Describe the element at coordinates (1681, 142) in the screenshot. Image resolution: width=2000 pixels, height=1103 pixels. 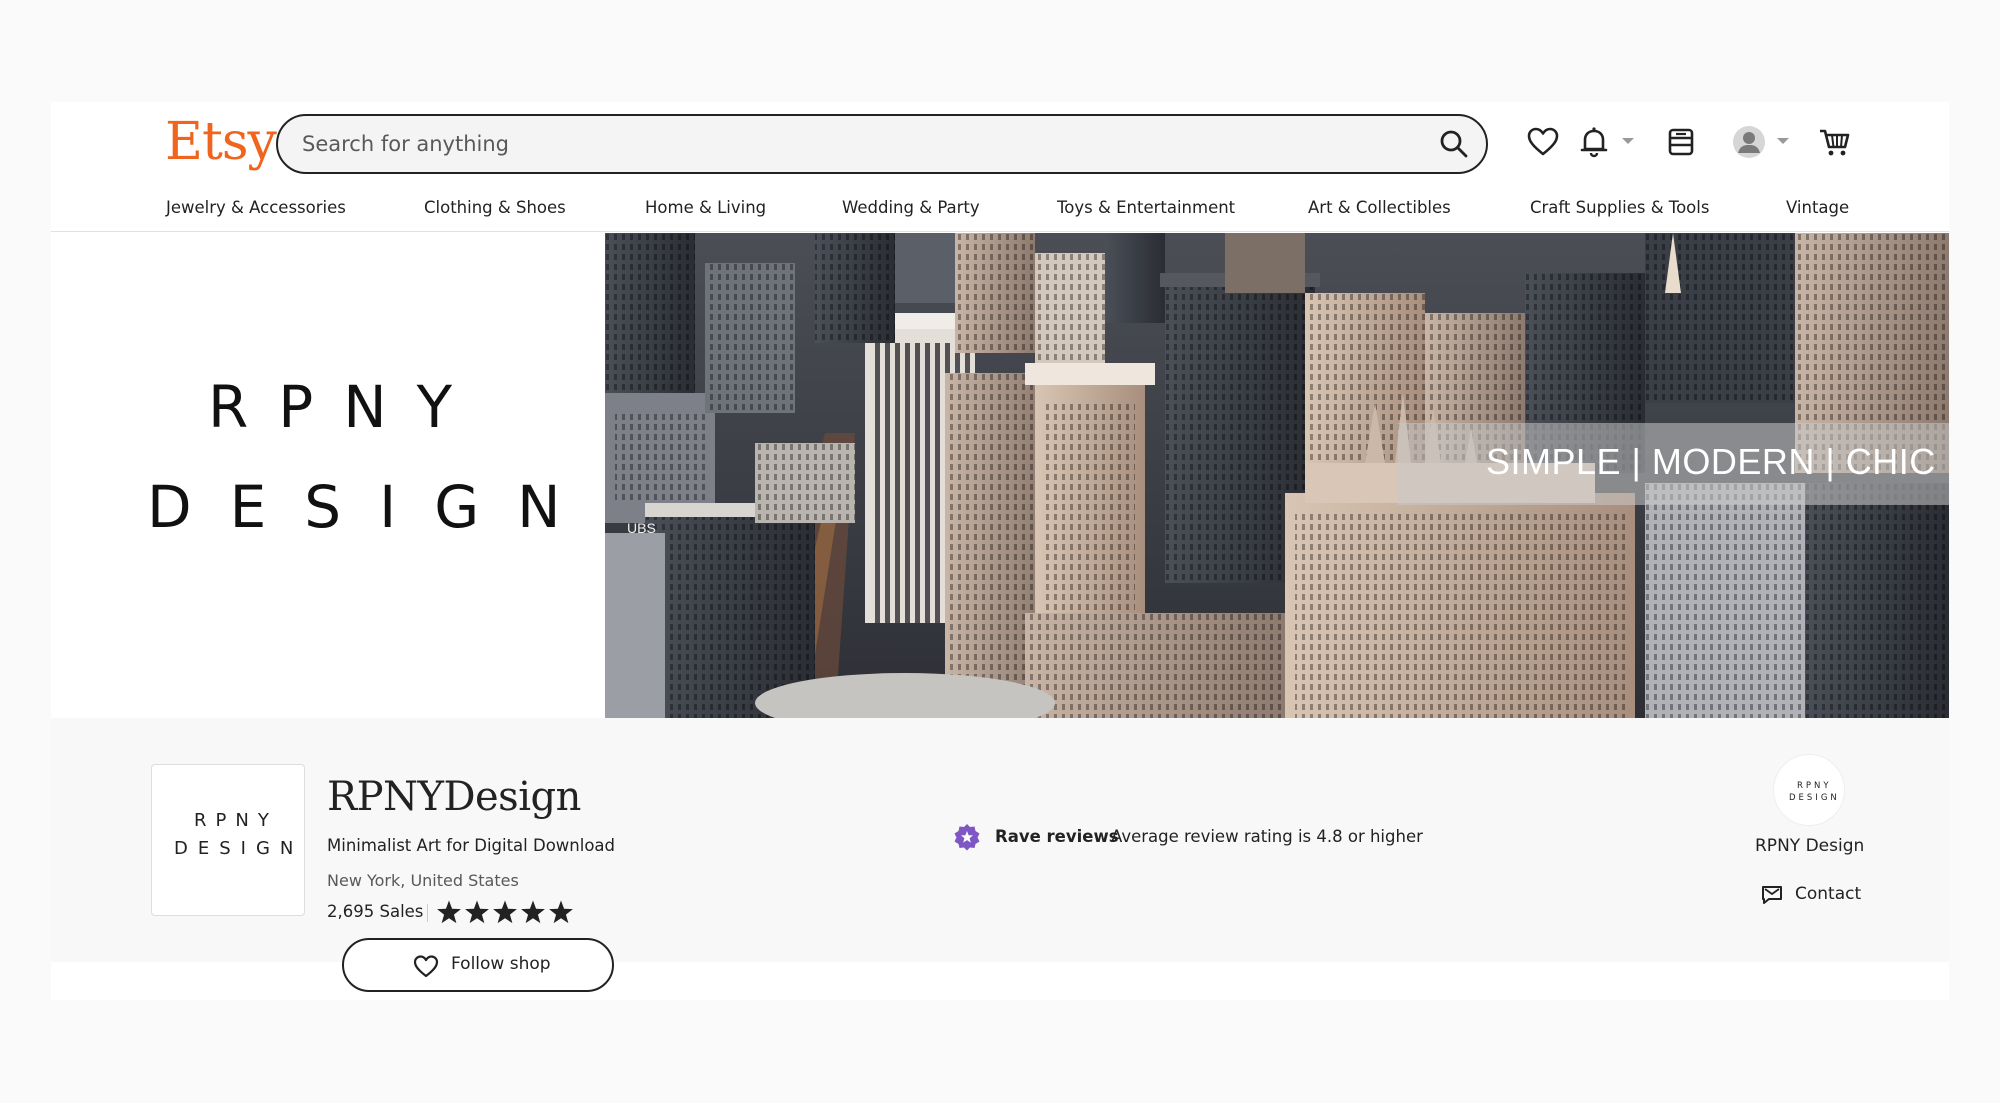
I see `shop-icon` at that location.